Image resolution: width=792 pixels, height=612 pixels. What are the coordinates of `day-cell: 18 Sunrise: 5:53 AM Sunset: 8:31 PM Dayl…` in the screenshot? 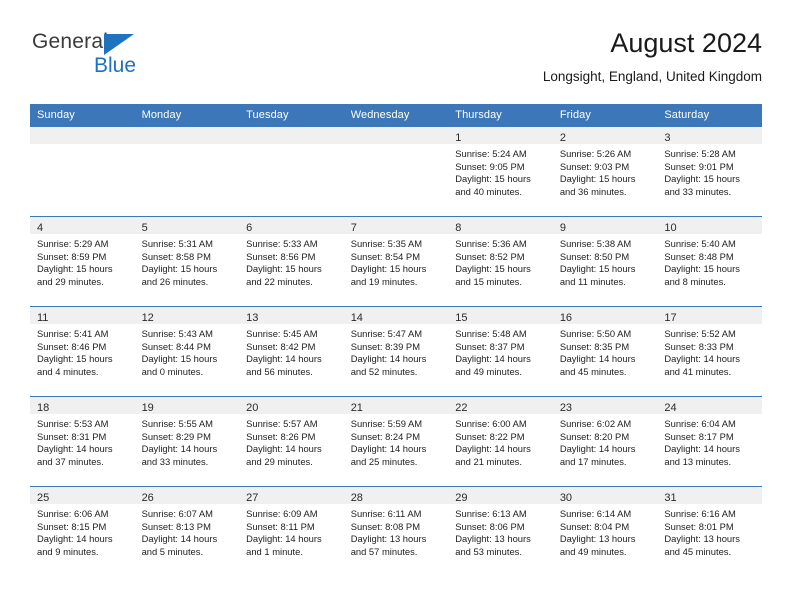 It's located at (82, 441).